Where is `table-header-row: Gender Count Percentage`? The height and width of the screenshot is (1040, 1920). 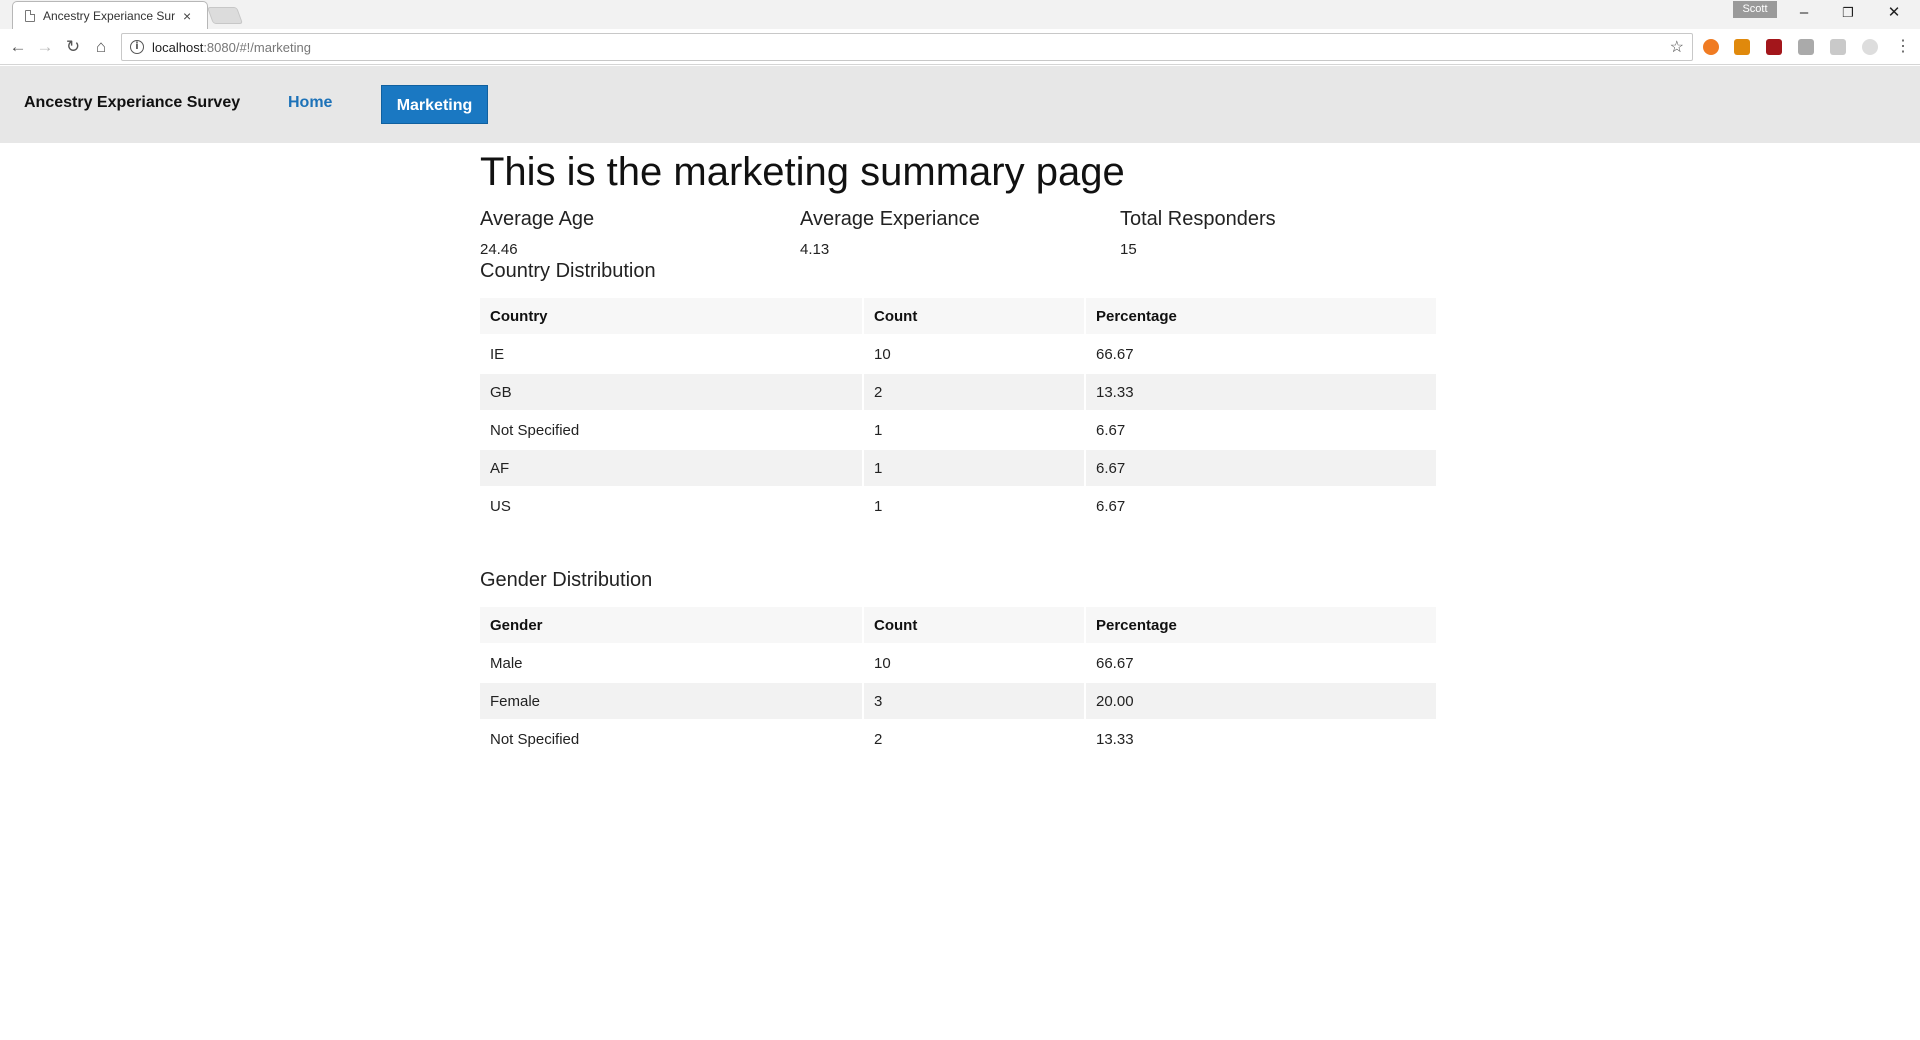
table-header-row: Gender Count Percentage is located at coordinates (958, 625).